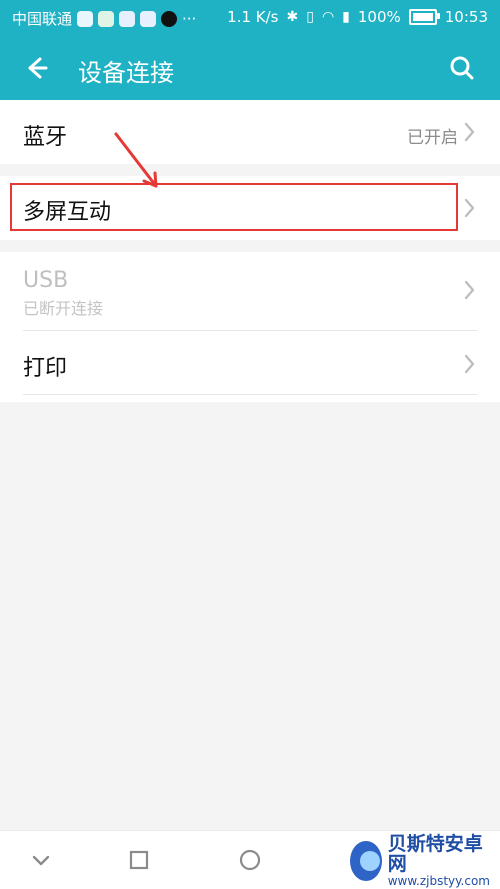  What do you see at coordinates (42, 19) in the screenshot?
I see `carrier-label: 中国联通` at bounding box center [42, 19].